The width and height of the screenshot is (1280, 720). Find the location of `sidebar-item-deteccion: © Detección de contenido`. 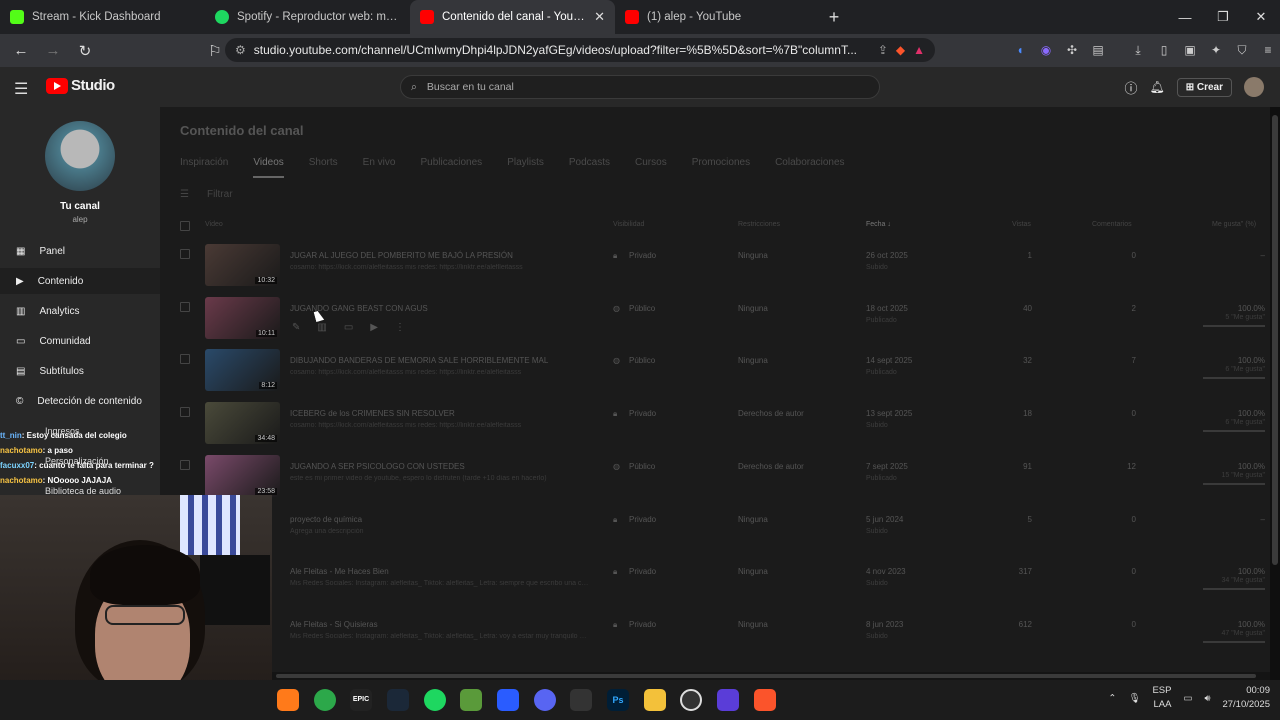

sidebar-item-deteccion: © Detección de contenido is located at coordinates (80, 401).